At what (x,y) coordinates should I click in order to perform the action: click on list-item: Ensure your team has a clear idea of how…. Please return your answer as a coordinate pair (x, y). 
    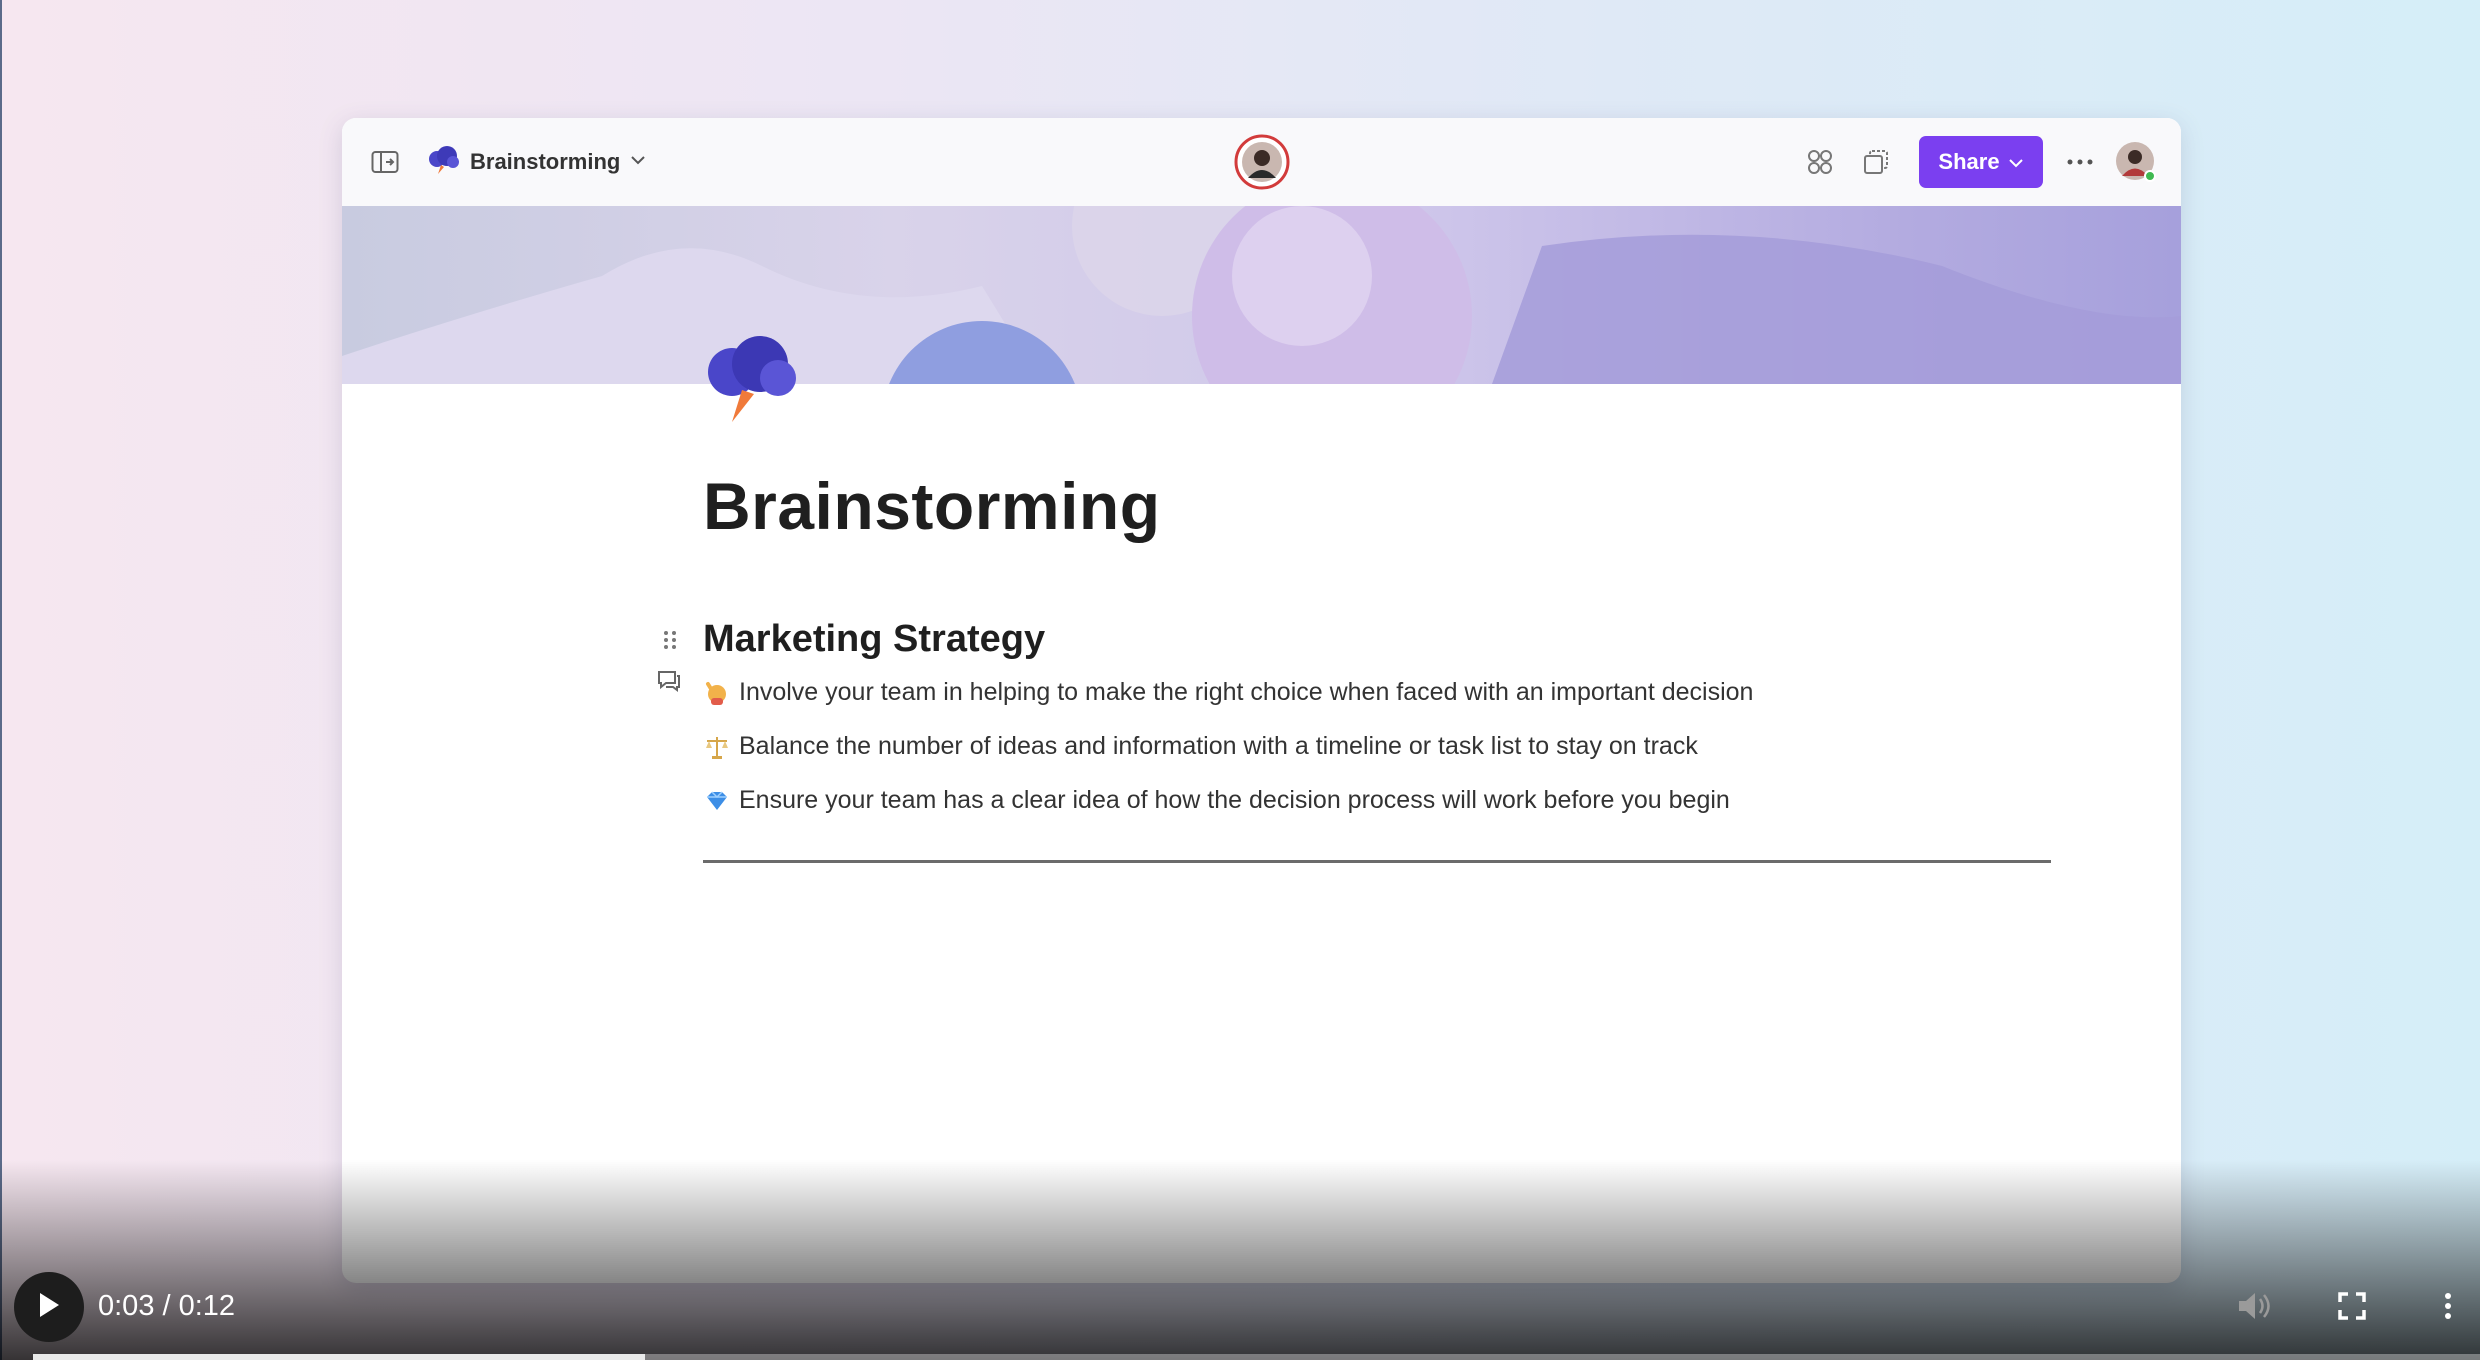
    Looking at the image, I should click on (1216, 800).